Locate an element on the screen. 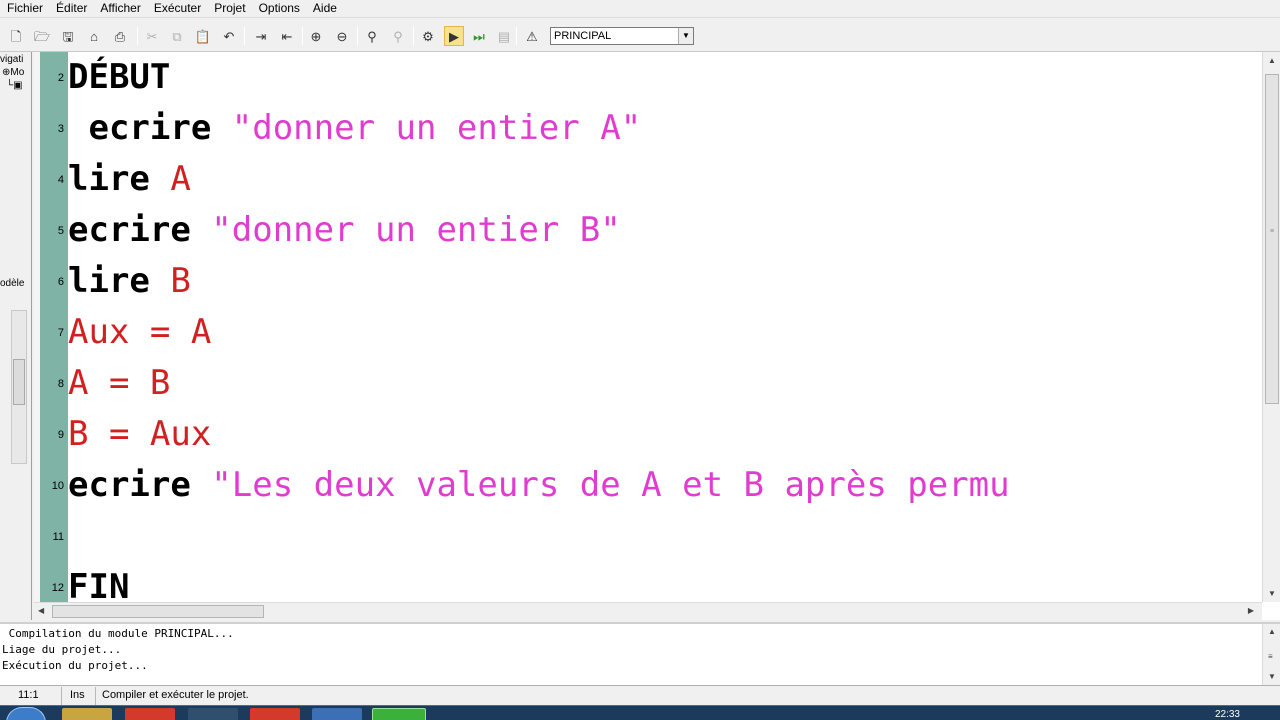 The width and height of the screenshot is (1280, 720). status-insert-mode: Ins is located at coordinates (80, 696).